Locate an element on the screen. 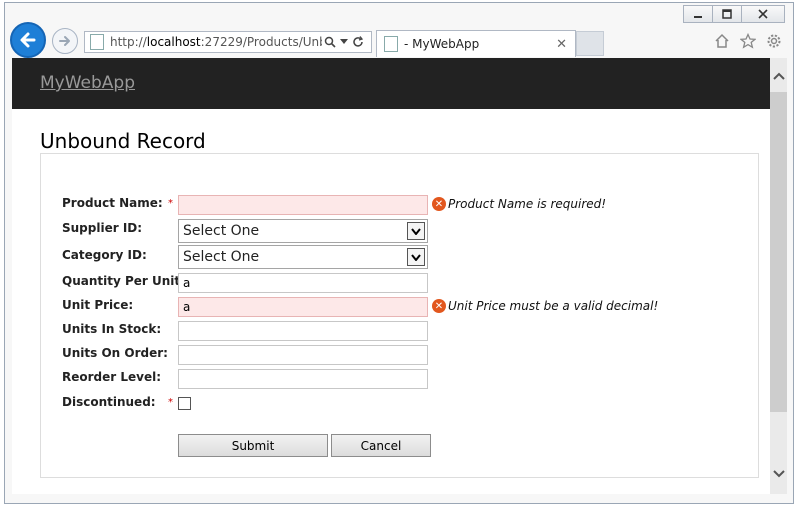 The height and width of the screenshot is (509, 801). forward-button is located at coordinates (65, 41).